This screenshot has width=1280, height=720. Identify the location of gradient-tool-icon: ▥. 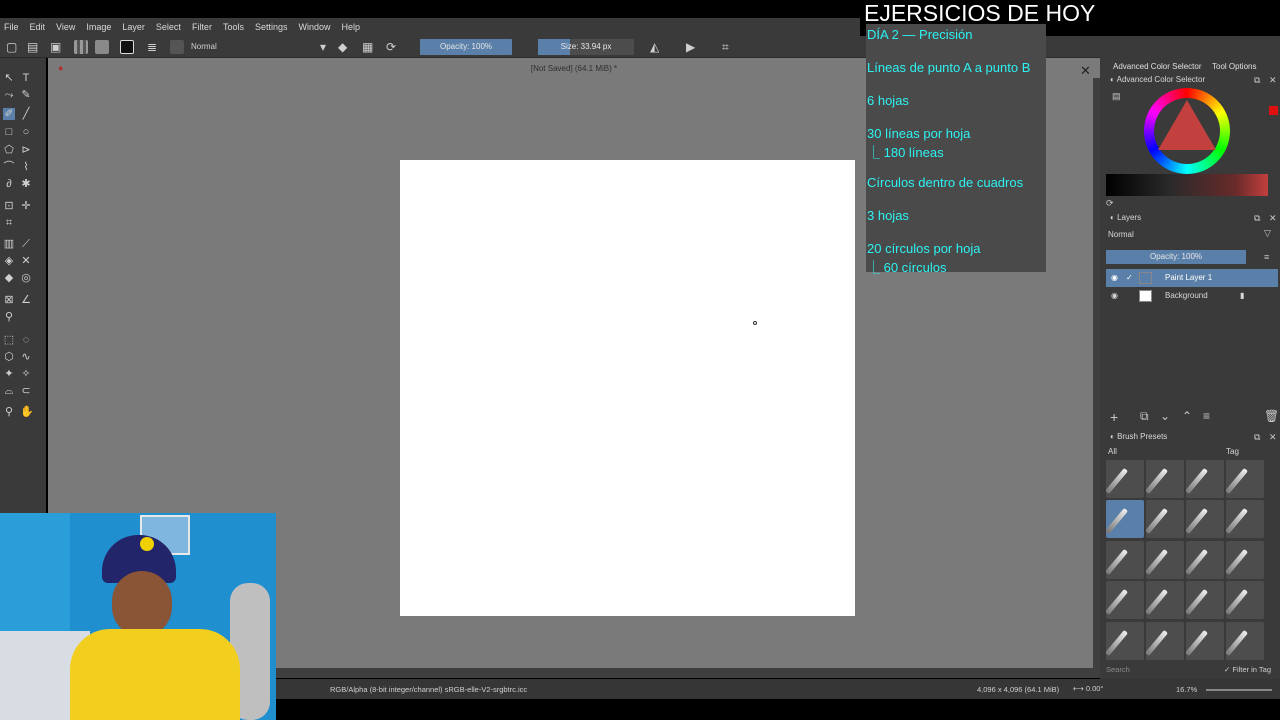
(9, 244).